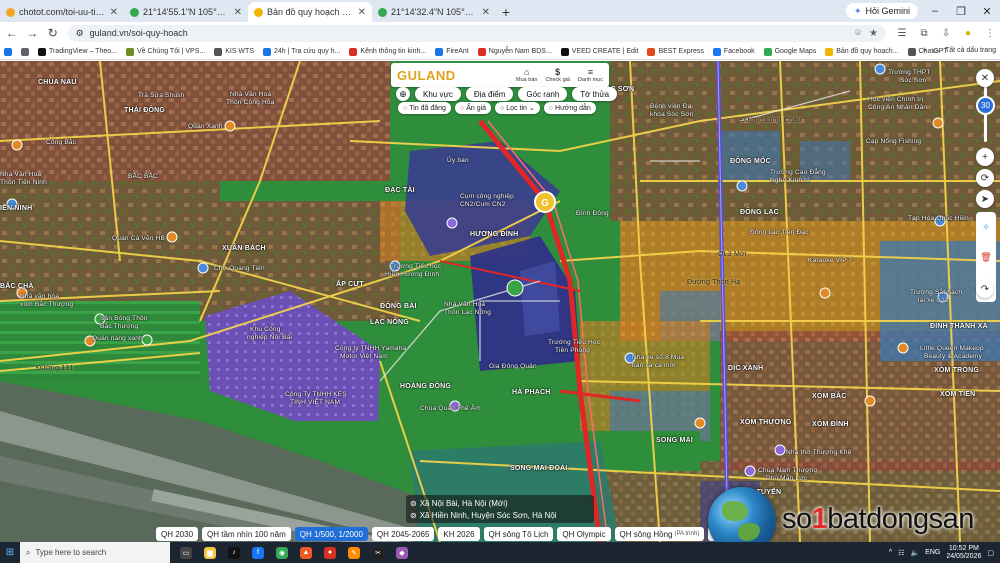 The width and height of the screenshot is (1000, 563). What do you see at coordinates (62, 12) in the screenshot?
I see `browser-tab: chotot.com/toi-uu-tin-dang?u ✕` at bounding box center [62, 12].